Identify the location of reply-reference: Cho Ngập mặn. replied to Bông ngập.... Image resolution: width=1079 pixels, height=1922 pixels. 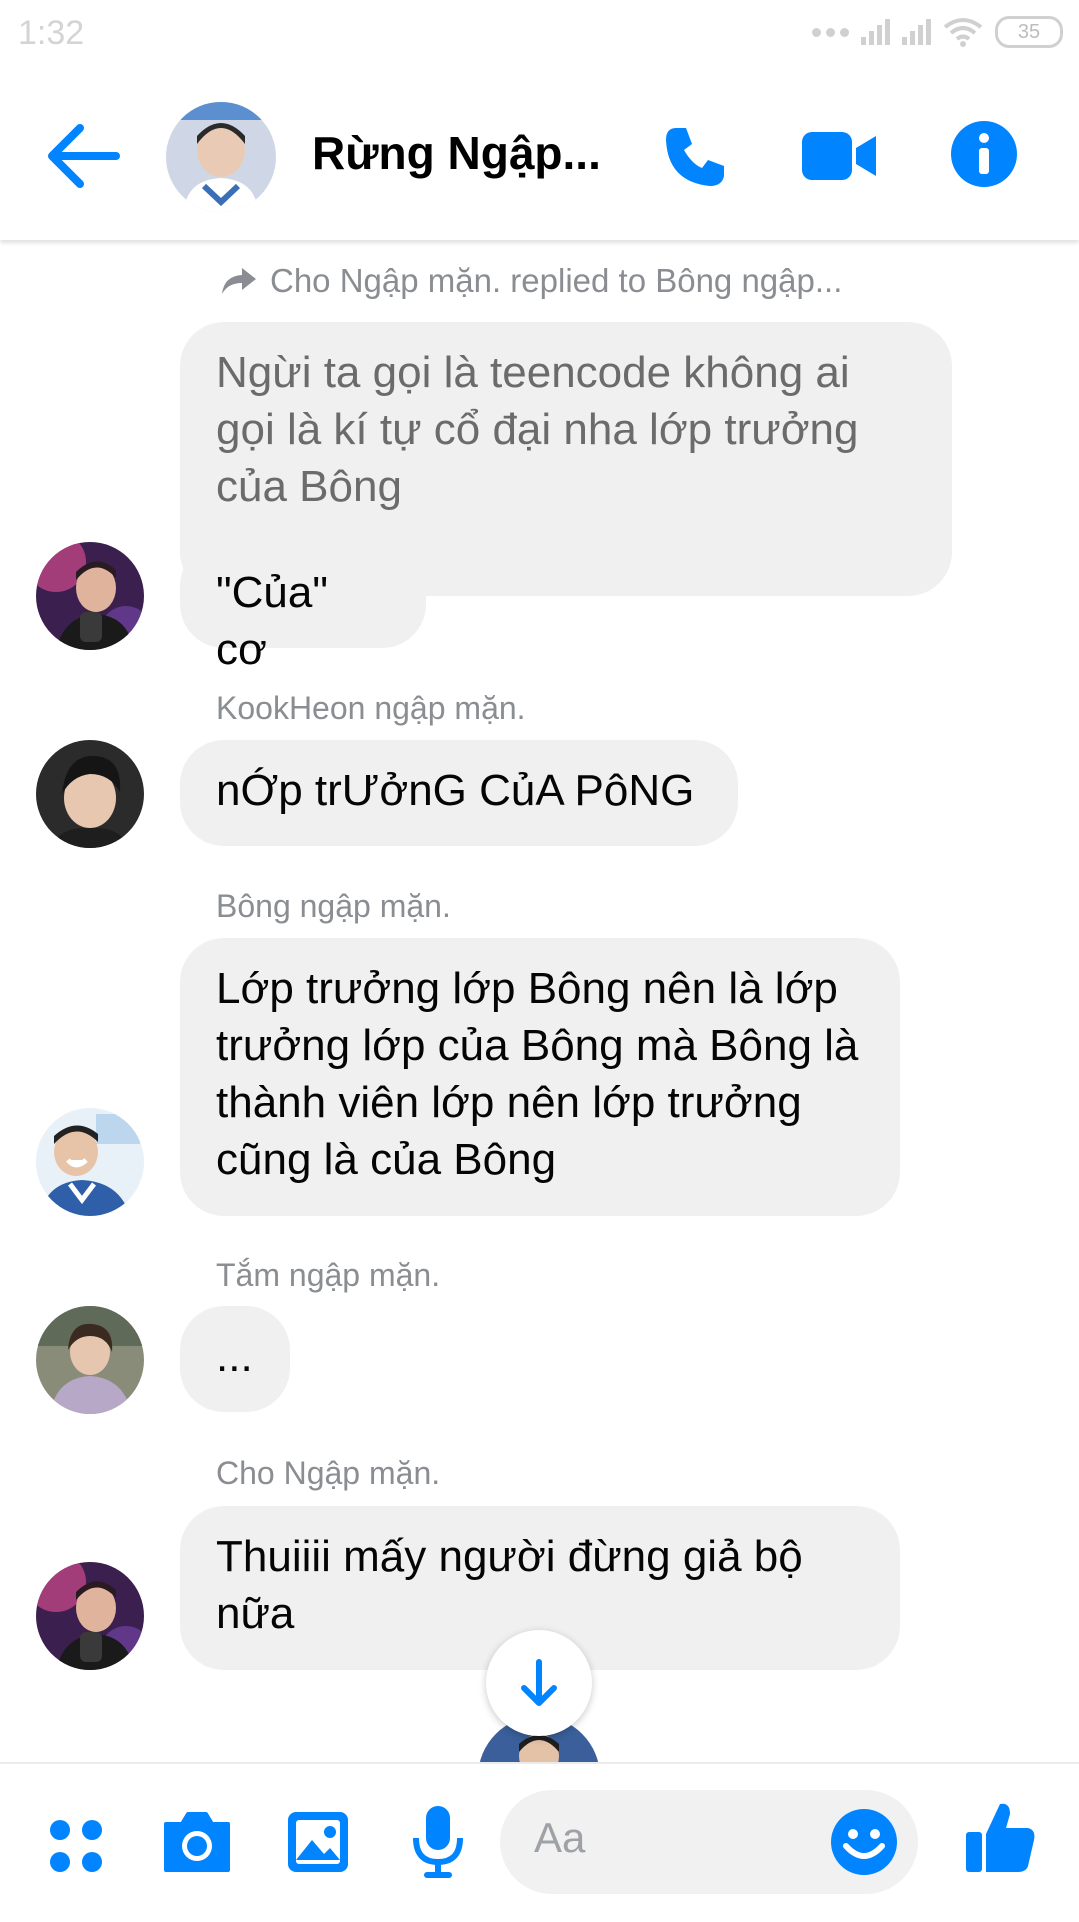
(531, 281).